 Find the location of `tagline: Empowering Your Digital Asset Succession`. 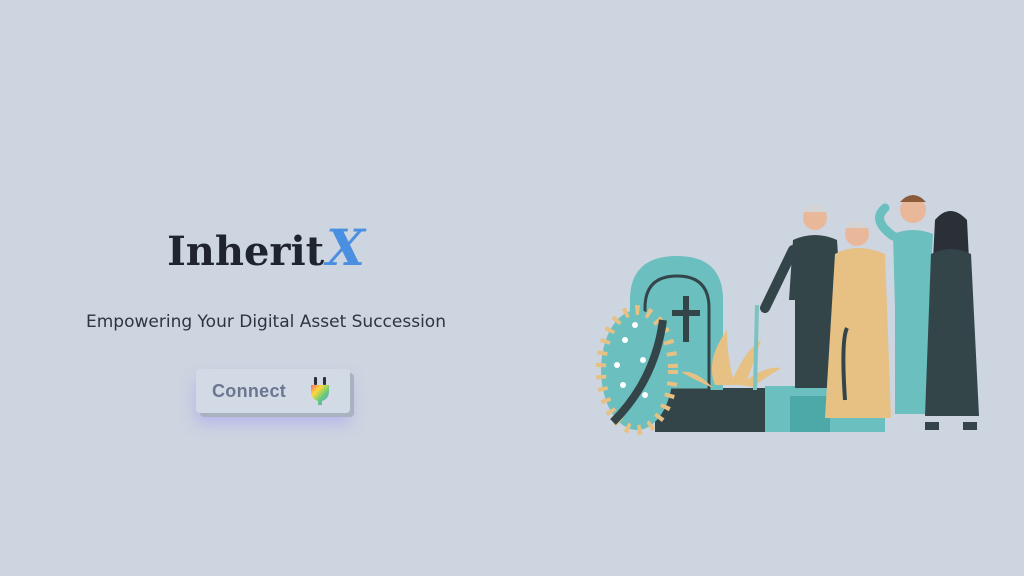

tagline: Empowering Your Digital Asset Succession is located at coordinates (266, 322).